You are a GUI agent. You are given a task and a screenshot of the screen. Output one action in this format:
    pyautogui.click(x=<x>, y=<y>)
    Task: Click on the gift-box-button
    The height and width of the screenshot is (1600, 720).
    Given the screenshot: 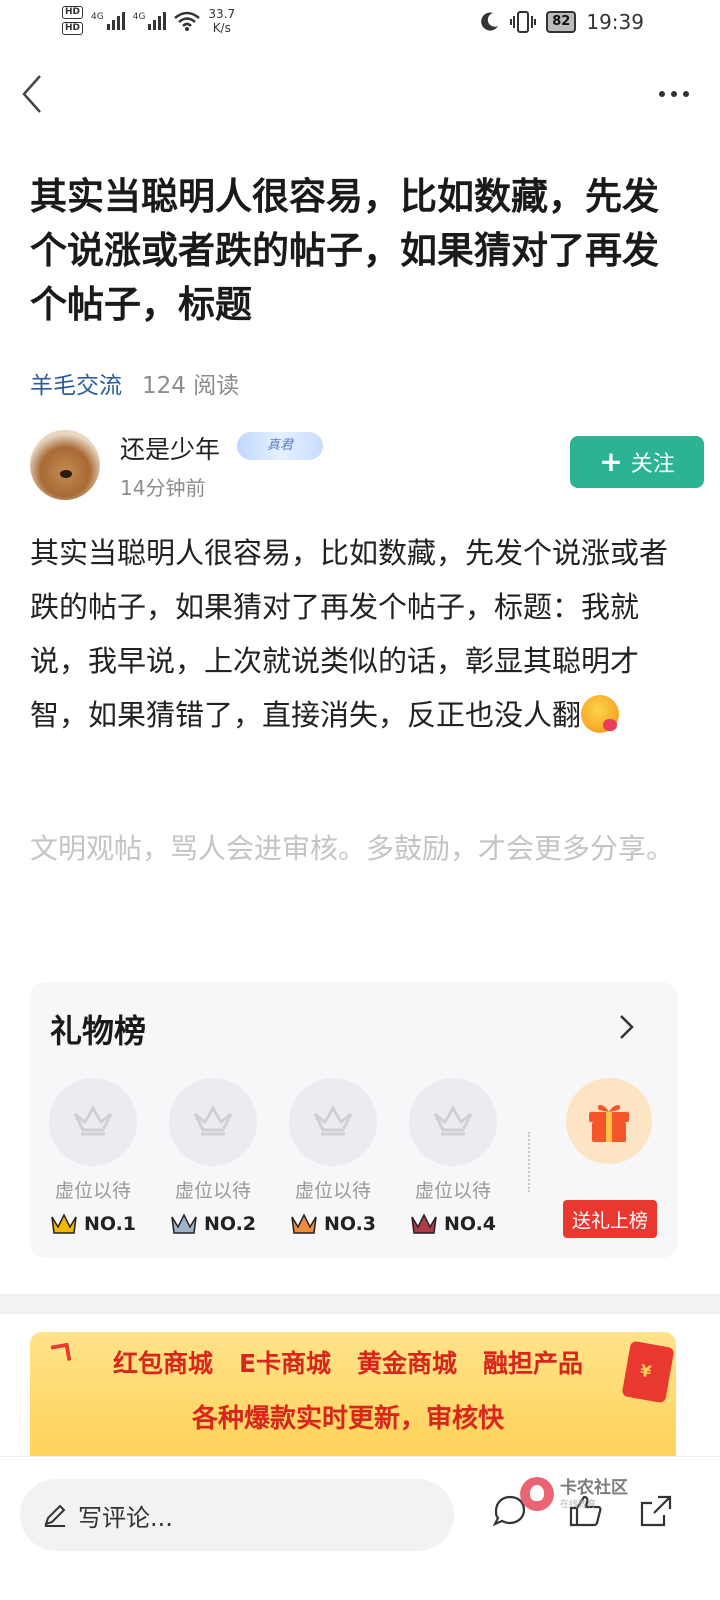 What is the action you would take?
    pyautogui.click(x=609, y=1121)
    